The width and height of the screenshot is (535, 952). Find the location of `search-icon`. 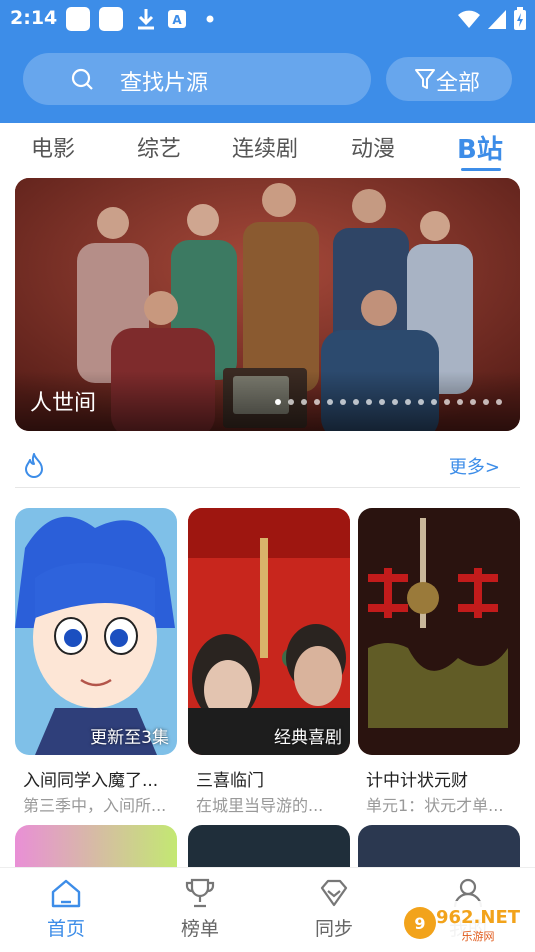

search-icon is located at coordinates (82, 79).